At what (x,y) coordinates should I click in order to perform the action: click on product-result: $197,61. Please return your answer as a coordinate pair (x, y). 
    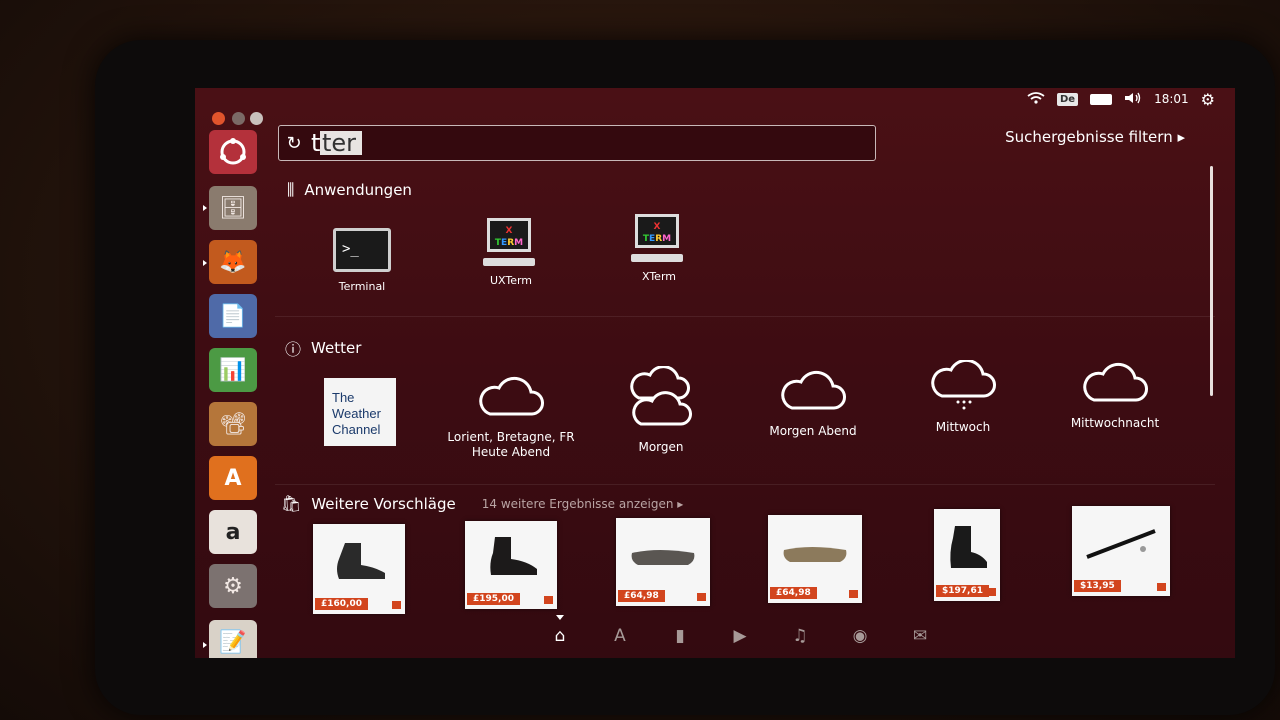
    Looking at the image, I should click on (967, 555).